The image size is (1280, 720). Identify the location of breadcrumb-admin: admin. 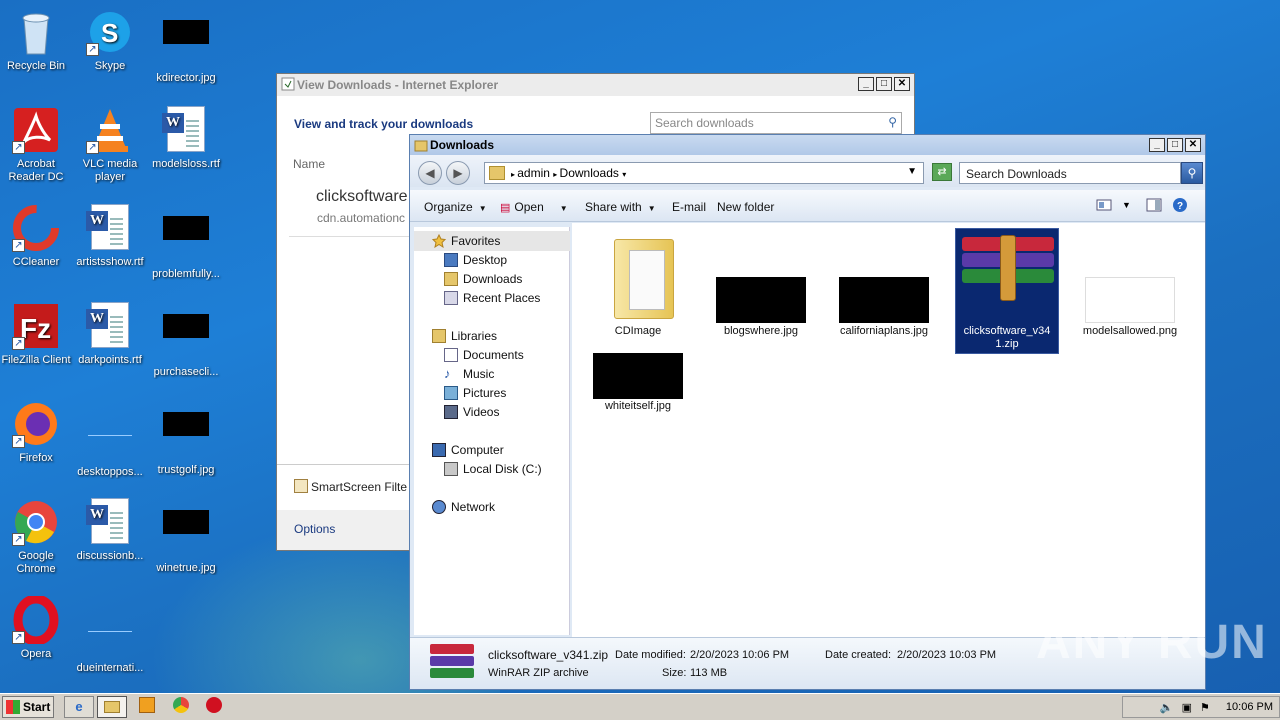
(533, 173).